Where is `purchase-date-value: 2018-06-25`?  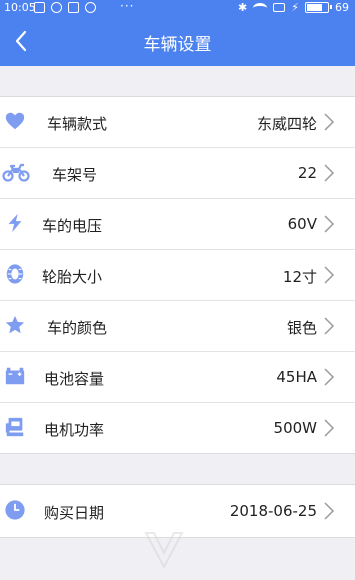 purchase-date-value: 2018-06-25 is located at coordinates (273, 511).